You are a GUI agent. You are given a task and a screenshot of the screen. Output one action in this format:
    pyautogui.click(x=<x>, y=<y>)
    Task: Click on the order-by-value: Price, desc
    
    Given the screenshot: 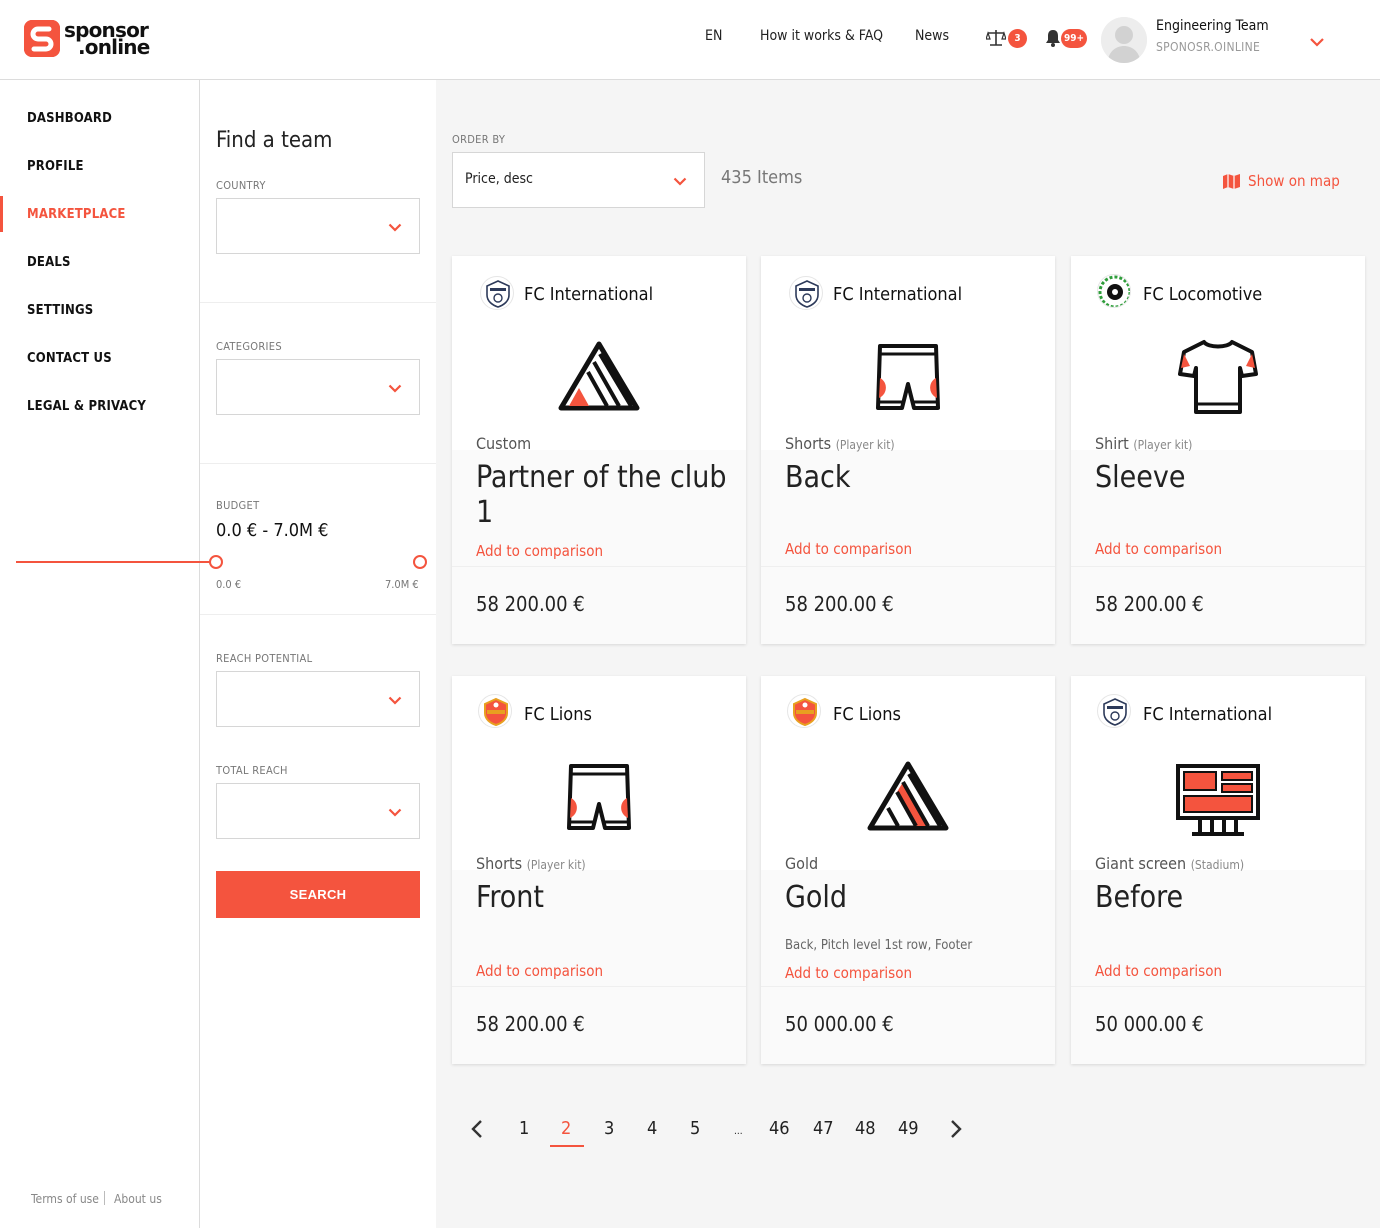 What is the action you would take?
    pyautogui.click(x=499, y=179)
    